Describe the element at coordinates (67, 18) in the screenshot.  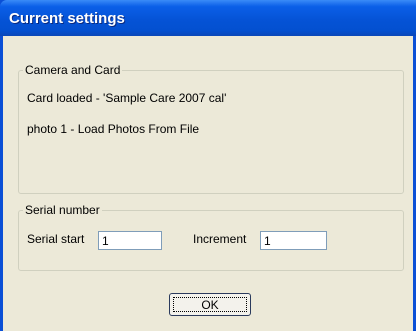
I see `window-title: Current settings` at that location.